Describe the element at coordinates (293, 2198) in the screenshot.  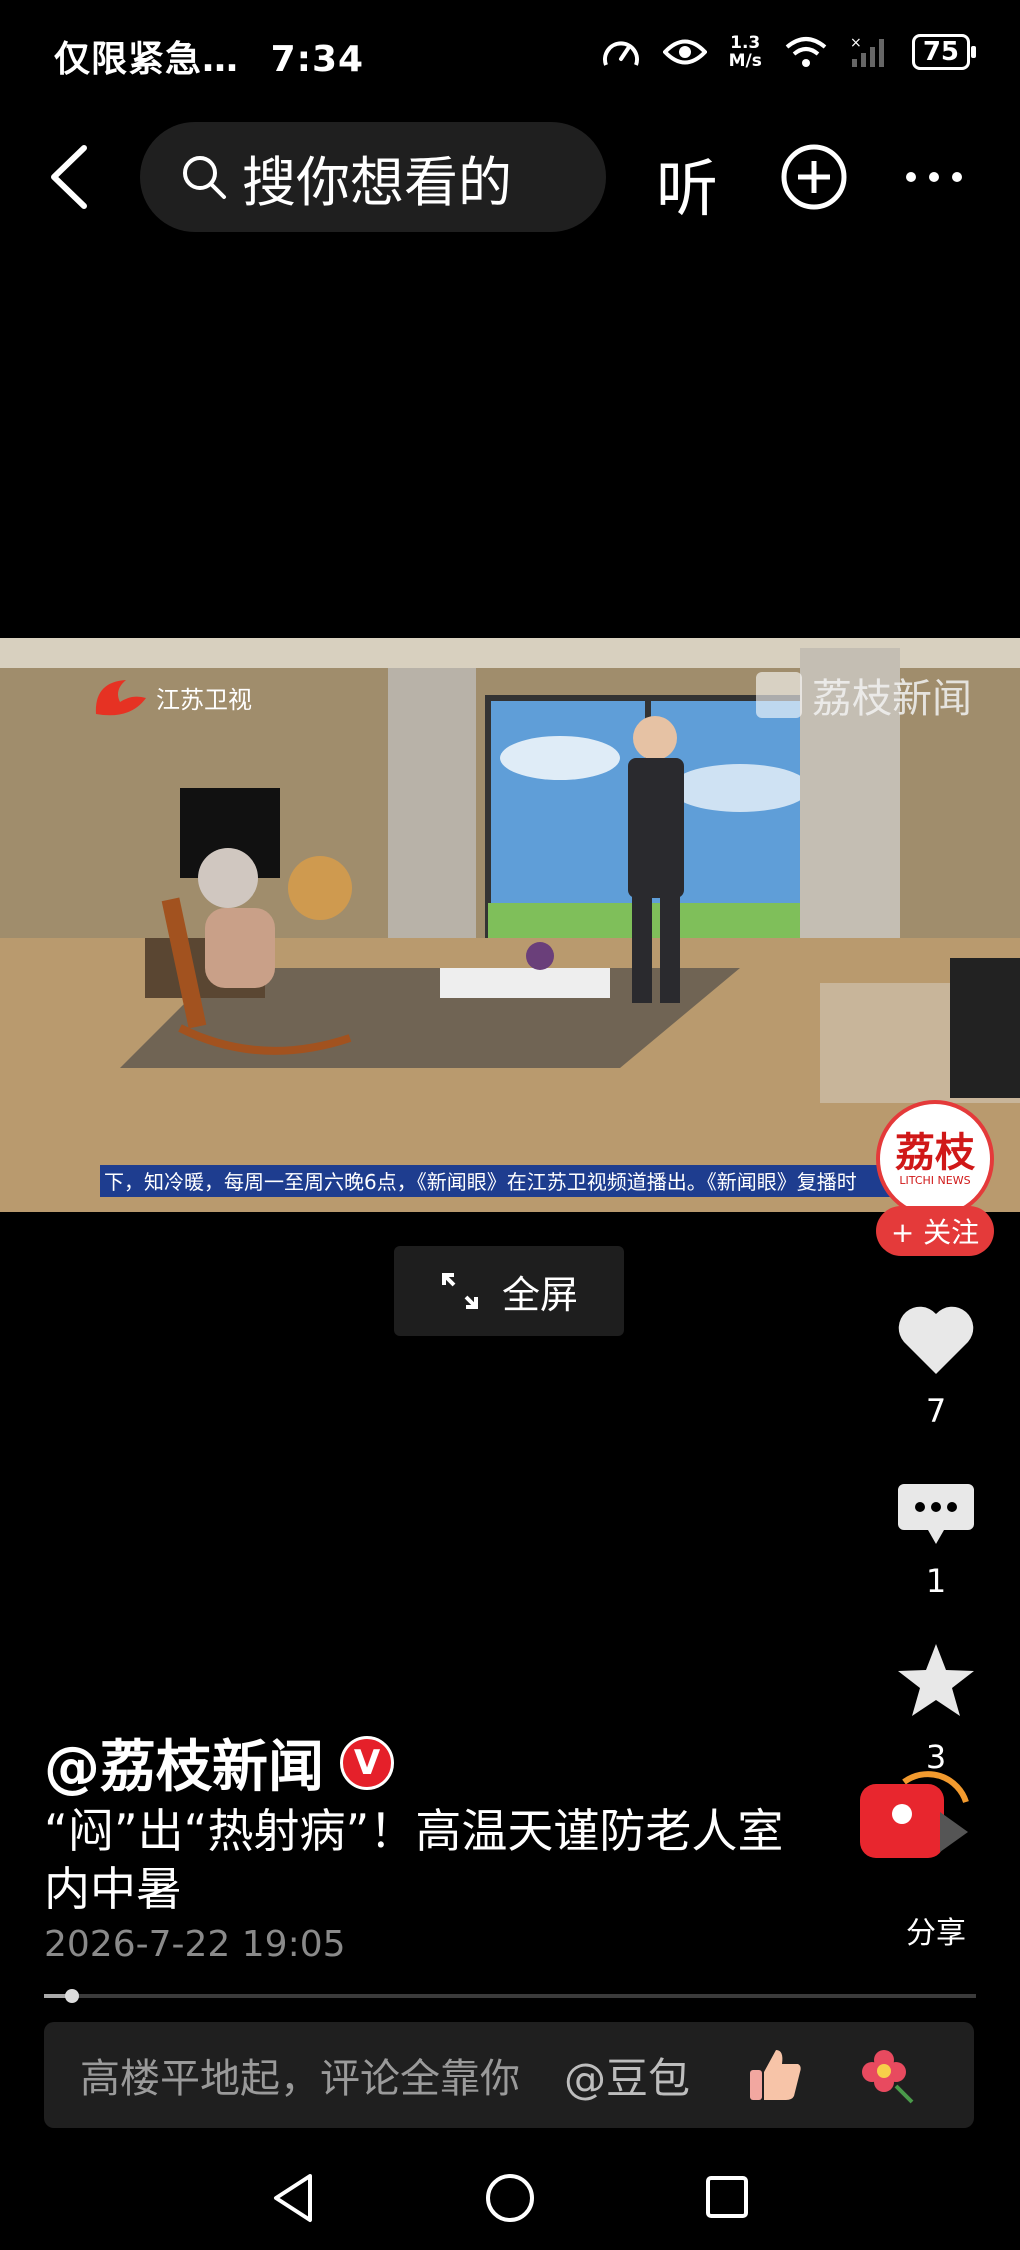
I see `nav-back-icon` at that location.